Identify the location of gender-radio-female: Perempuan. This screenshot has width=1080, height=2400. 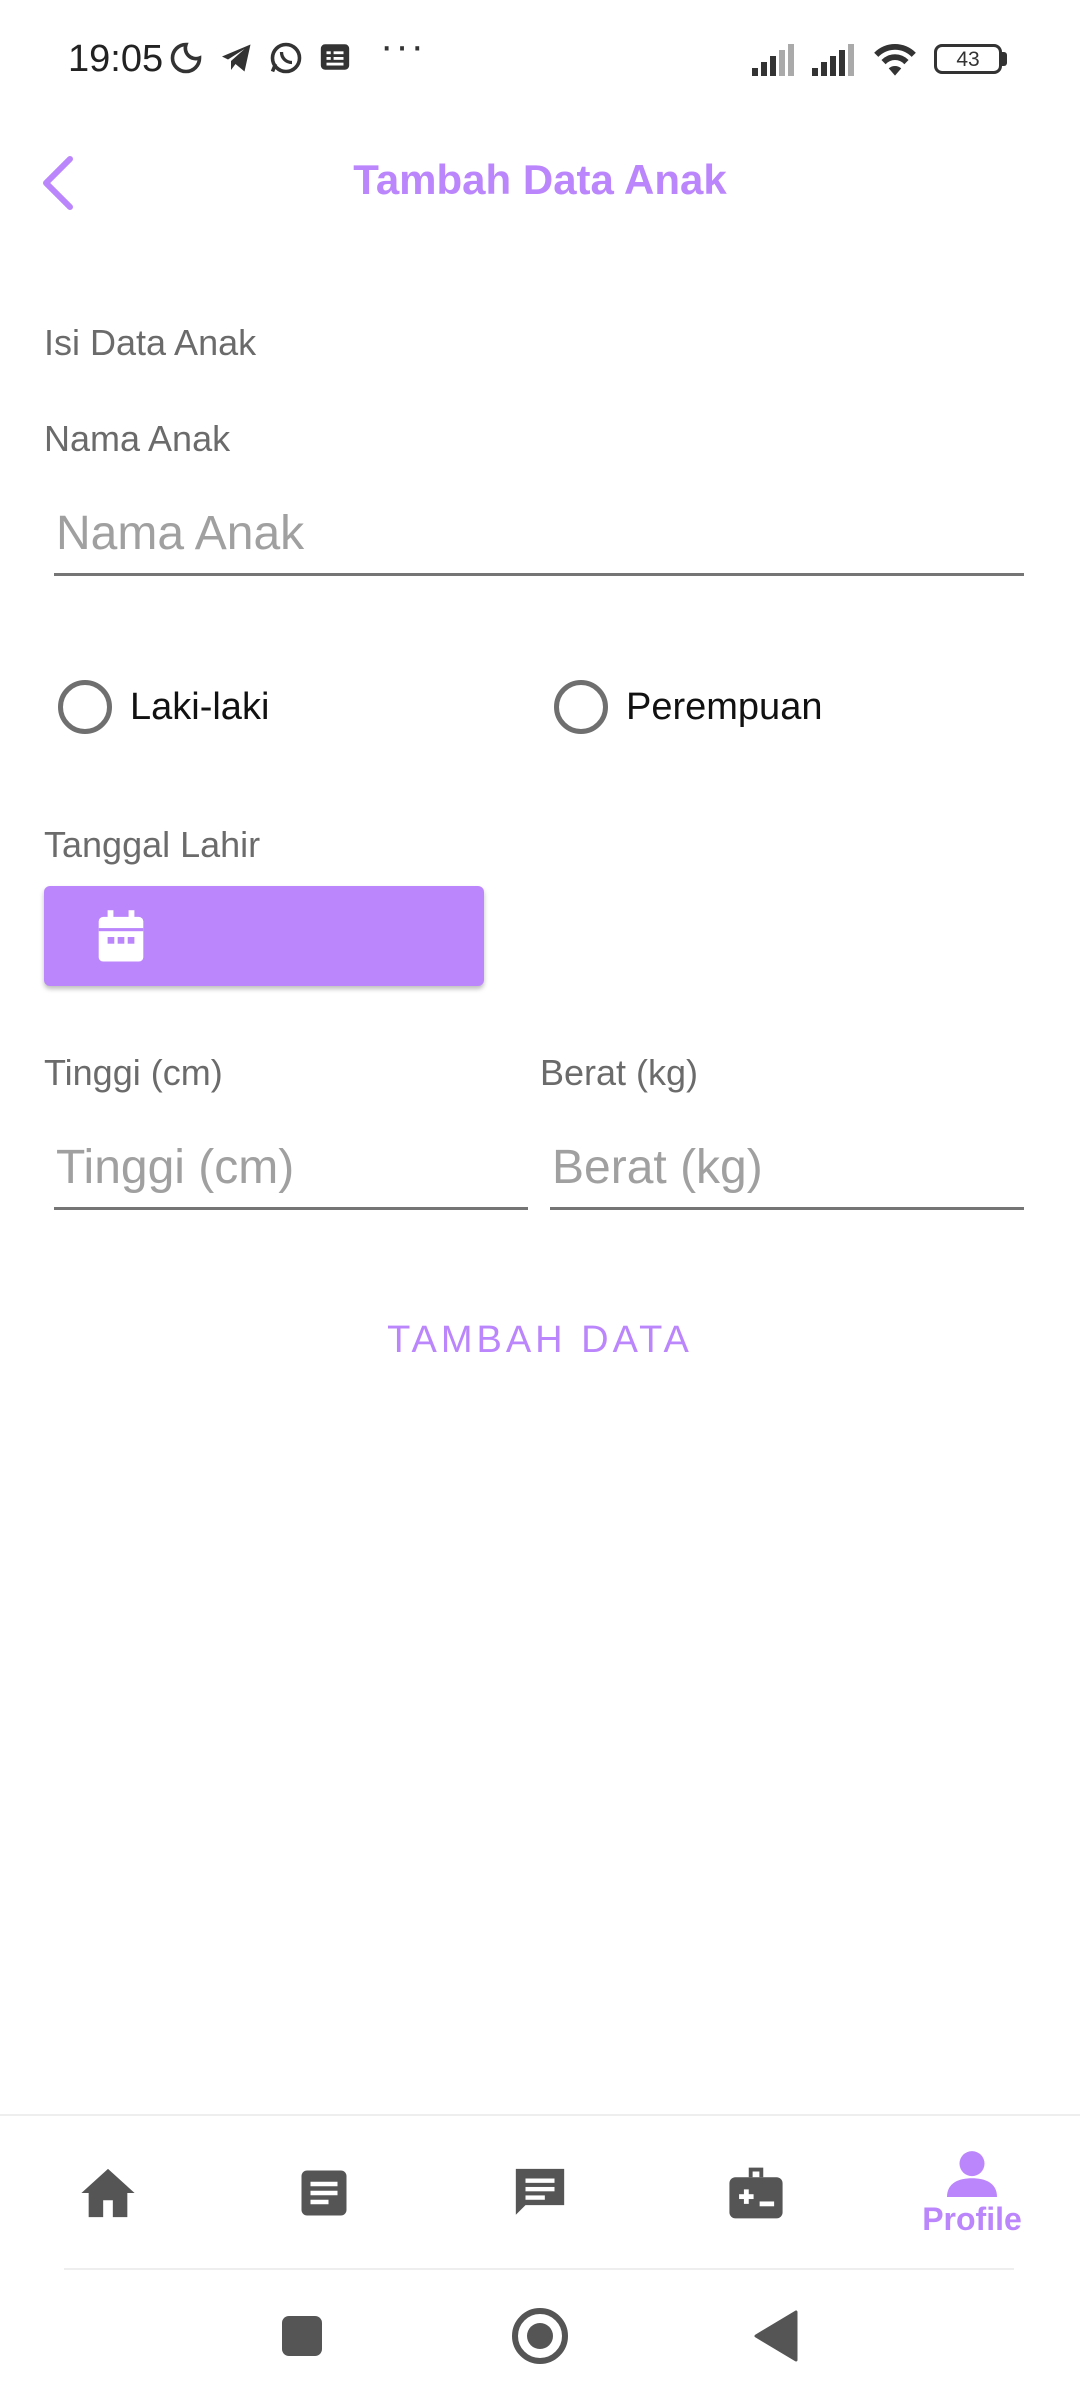
(688, 707).